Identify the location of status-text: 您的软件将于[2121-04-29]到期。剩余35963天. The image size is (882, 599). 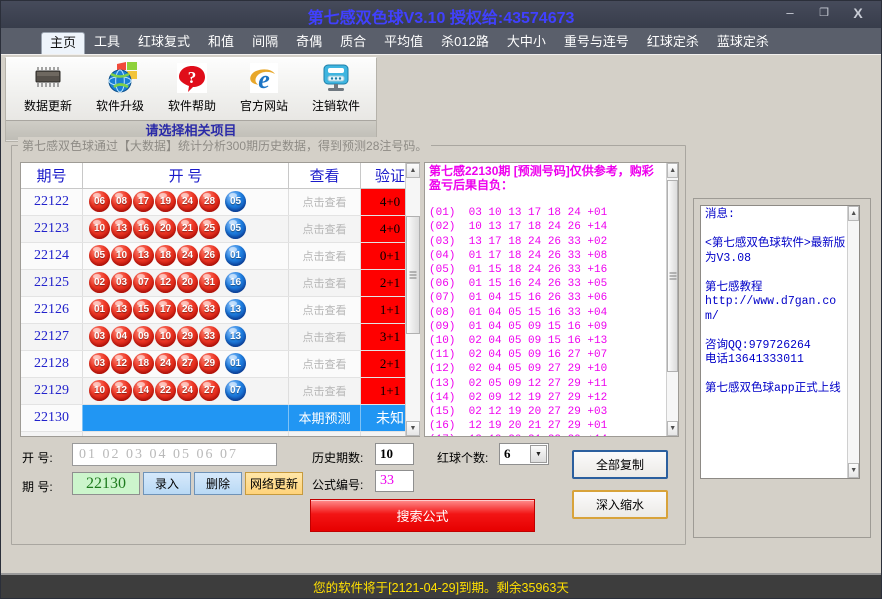
(441, 588).